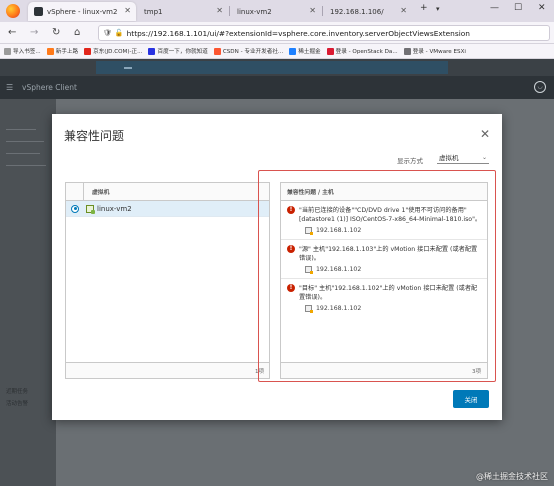 Image resolution: width=554 pixels, height=486 pixels. What do you see at coordinates (49, 87) in the screenshot?
I see `app-brand: vSphere Client` at bounding box center [49, 87].